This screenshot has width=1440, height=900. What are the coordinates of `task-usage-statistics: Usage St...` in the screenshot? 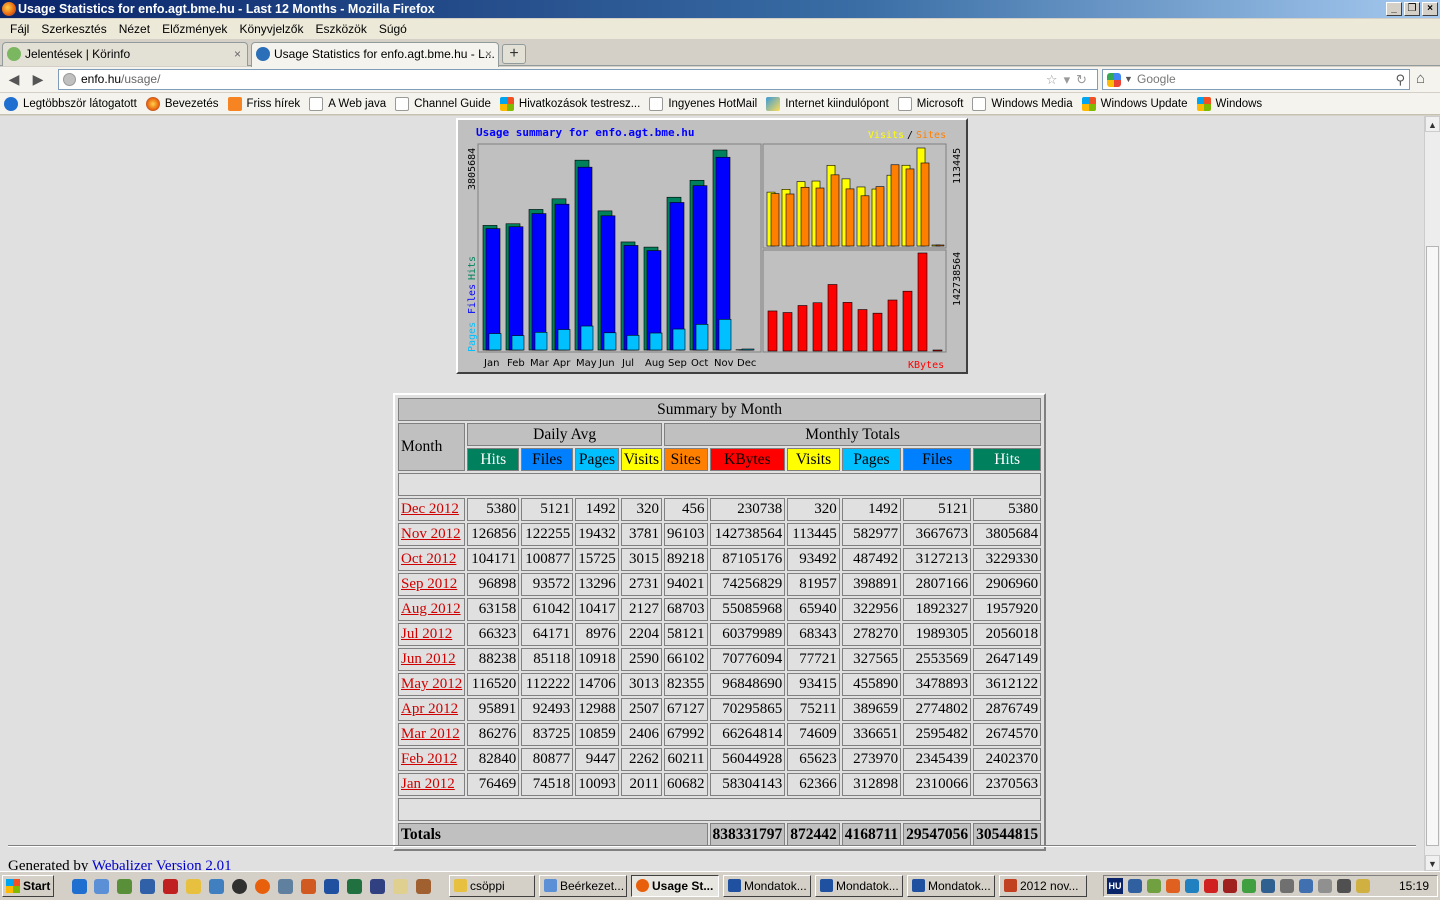 It's located at (675, 886).